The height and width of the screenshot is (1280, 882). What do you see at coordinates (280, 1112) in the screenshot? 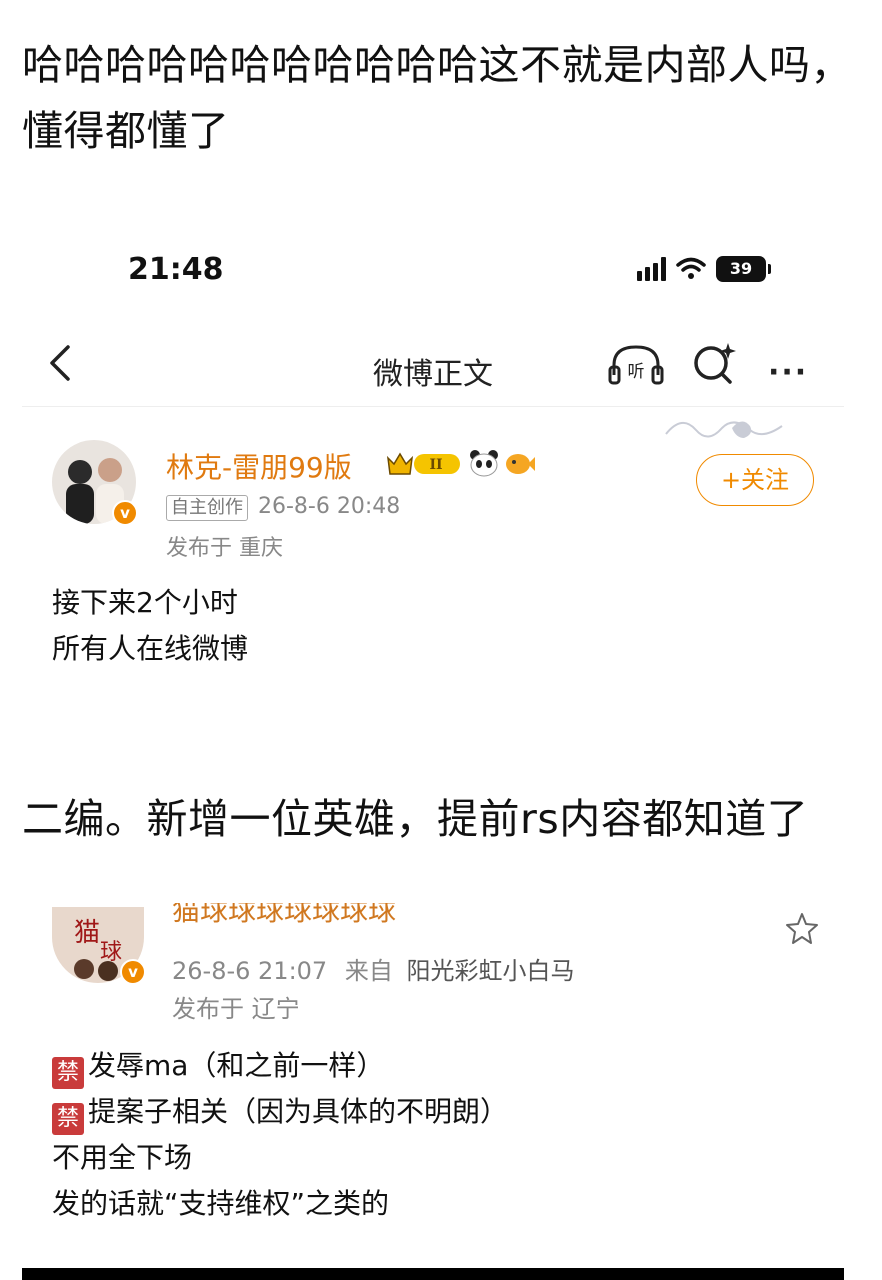
I see `post-line: 禁提案子相关（因为具体的不明朗）` at bounding box center [280, 1112].